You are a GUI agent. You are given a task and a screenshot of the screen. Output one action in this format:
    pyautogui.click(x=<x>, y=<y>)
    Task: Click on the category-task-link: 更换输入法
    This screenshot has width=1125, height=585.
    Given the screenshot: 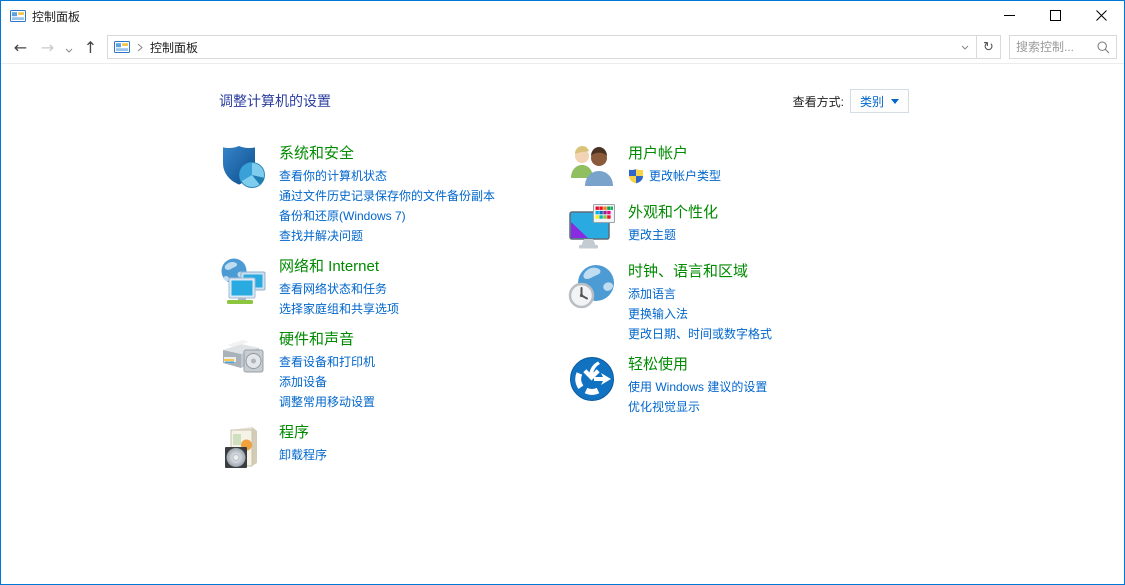 What is the action you would take?
    pyautogui.click(x=700, y=314)
    